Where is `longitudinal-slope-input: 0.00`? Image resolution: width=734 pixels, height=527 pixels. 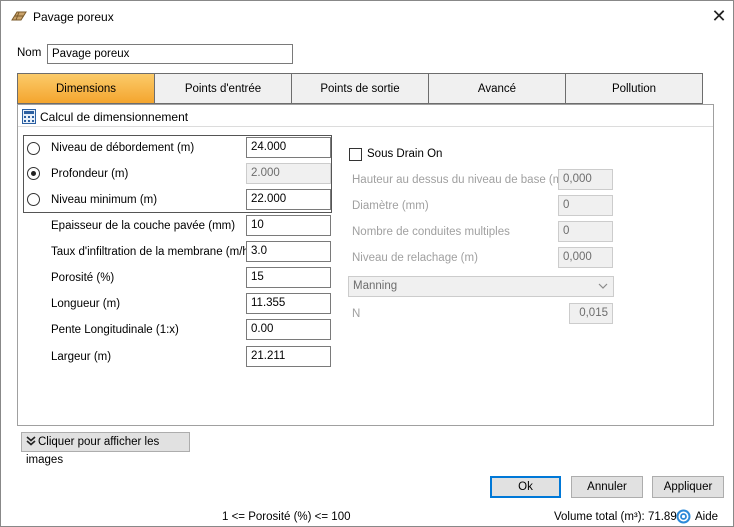
longitudinal-slope-input: 0.00 is located at coordinates (288, 329).